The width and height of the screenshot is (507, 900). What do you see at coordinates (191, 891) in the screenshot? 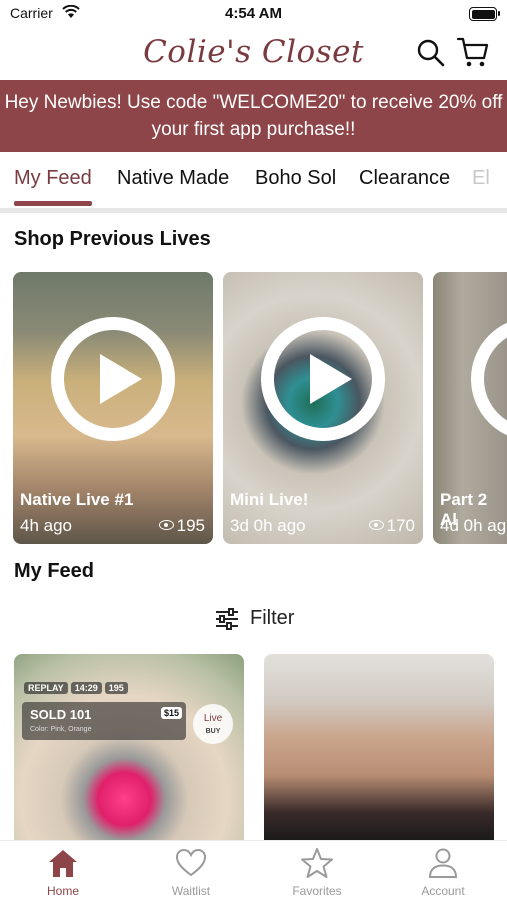
I see `nav-label: Waitlist` at bounding box center [191, 891].